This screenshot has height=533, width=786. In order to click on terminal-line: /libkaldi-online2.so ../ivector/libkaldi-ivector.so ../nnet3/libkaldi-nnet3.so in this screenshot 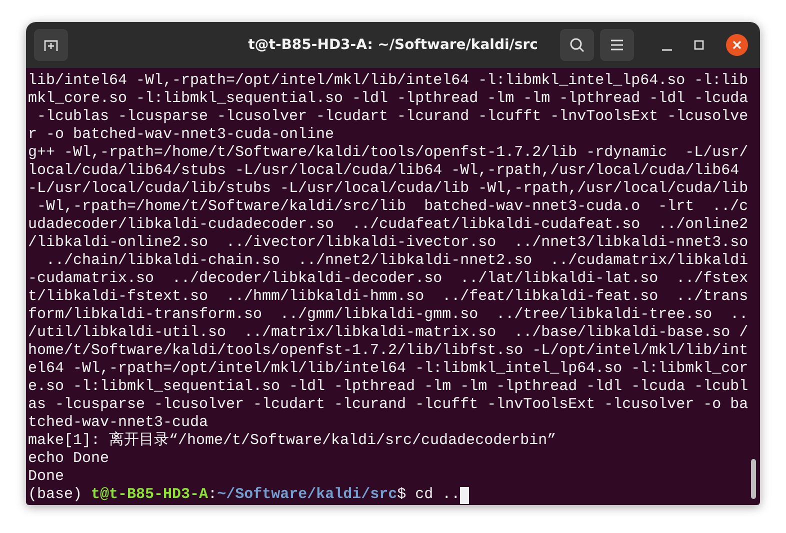, I will do `click(389, 243)`.